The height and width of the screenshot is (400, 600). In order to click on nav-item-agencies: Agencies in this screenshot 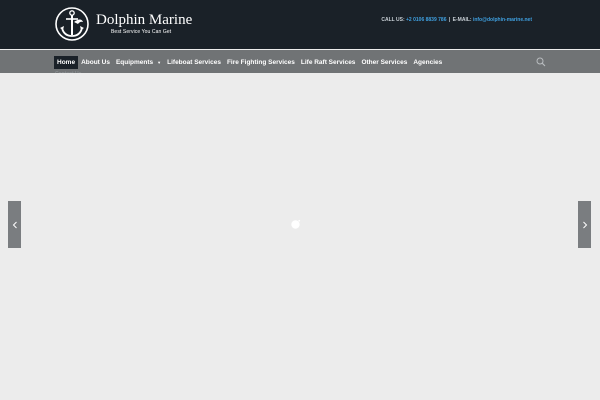, I will do `click(427, 62)`.